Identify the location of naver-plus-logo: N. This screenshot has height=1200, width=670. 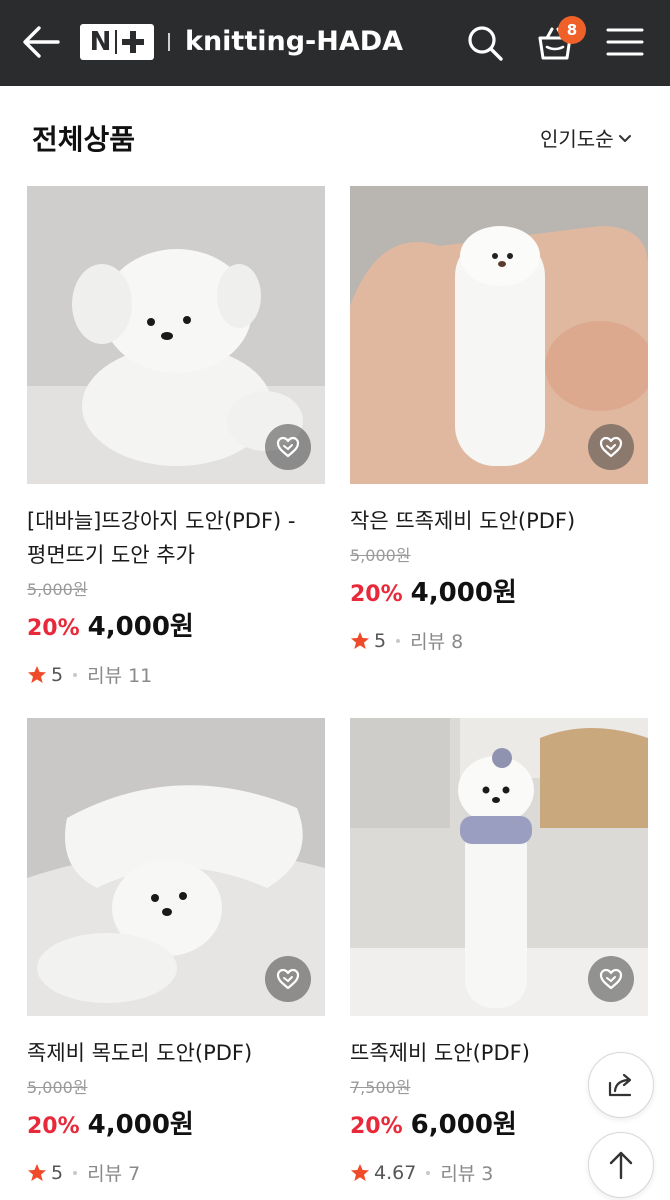
(117, 42).